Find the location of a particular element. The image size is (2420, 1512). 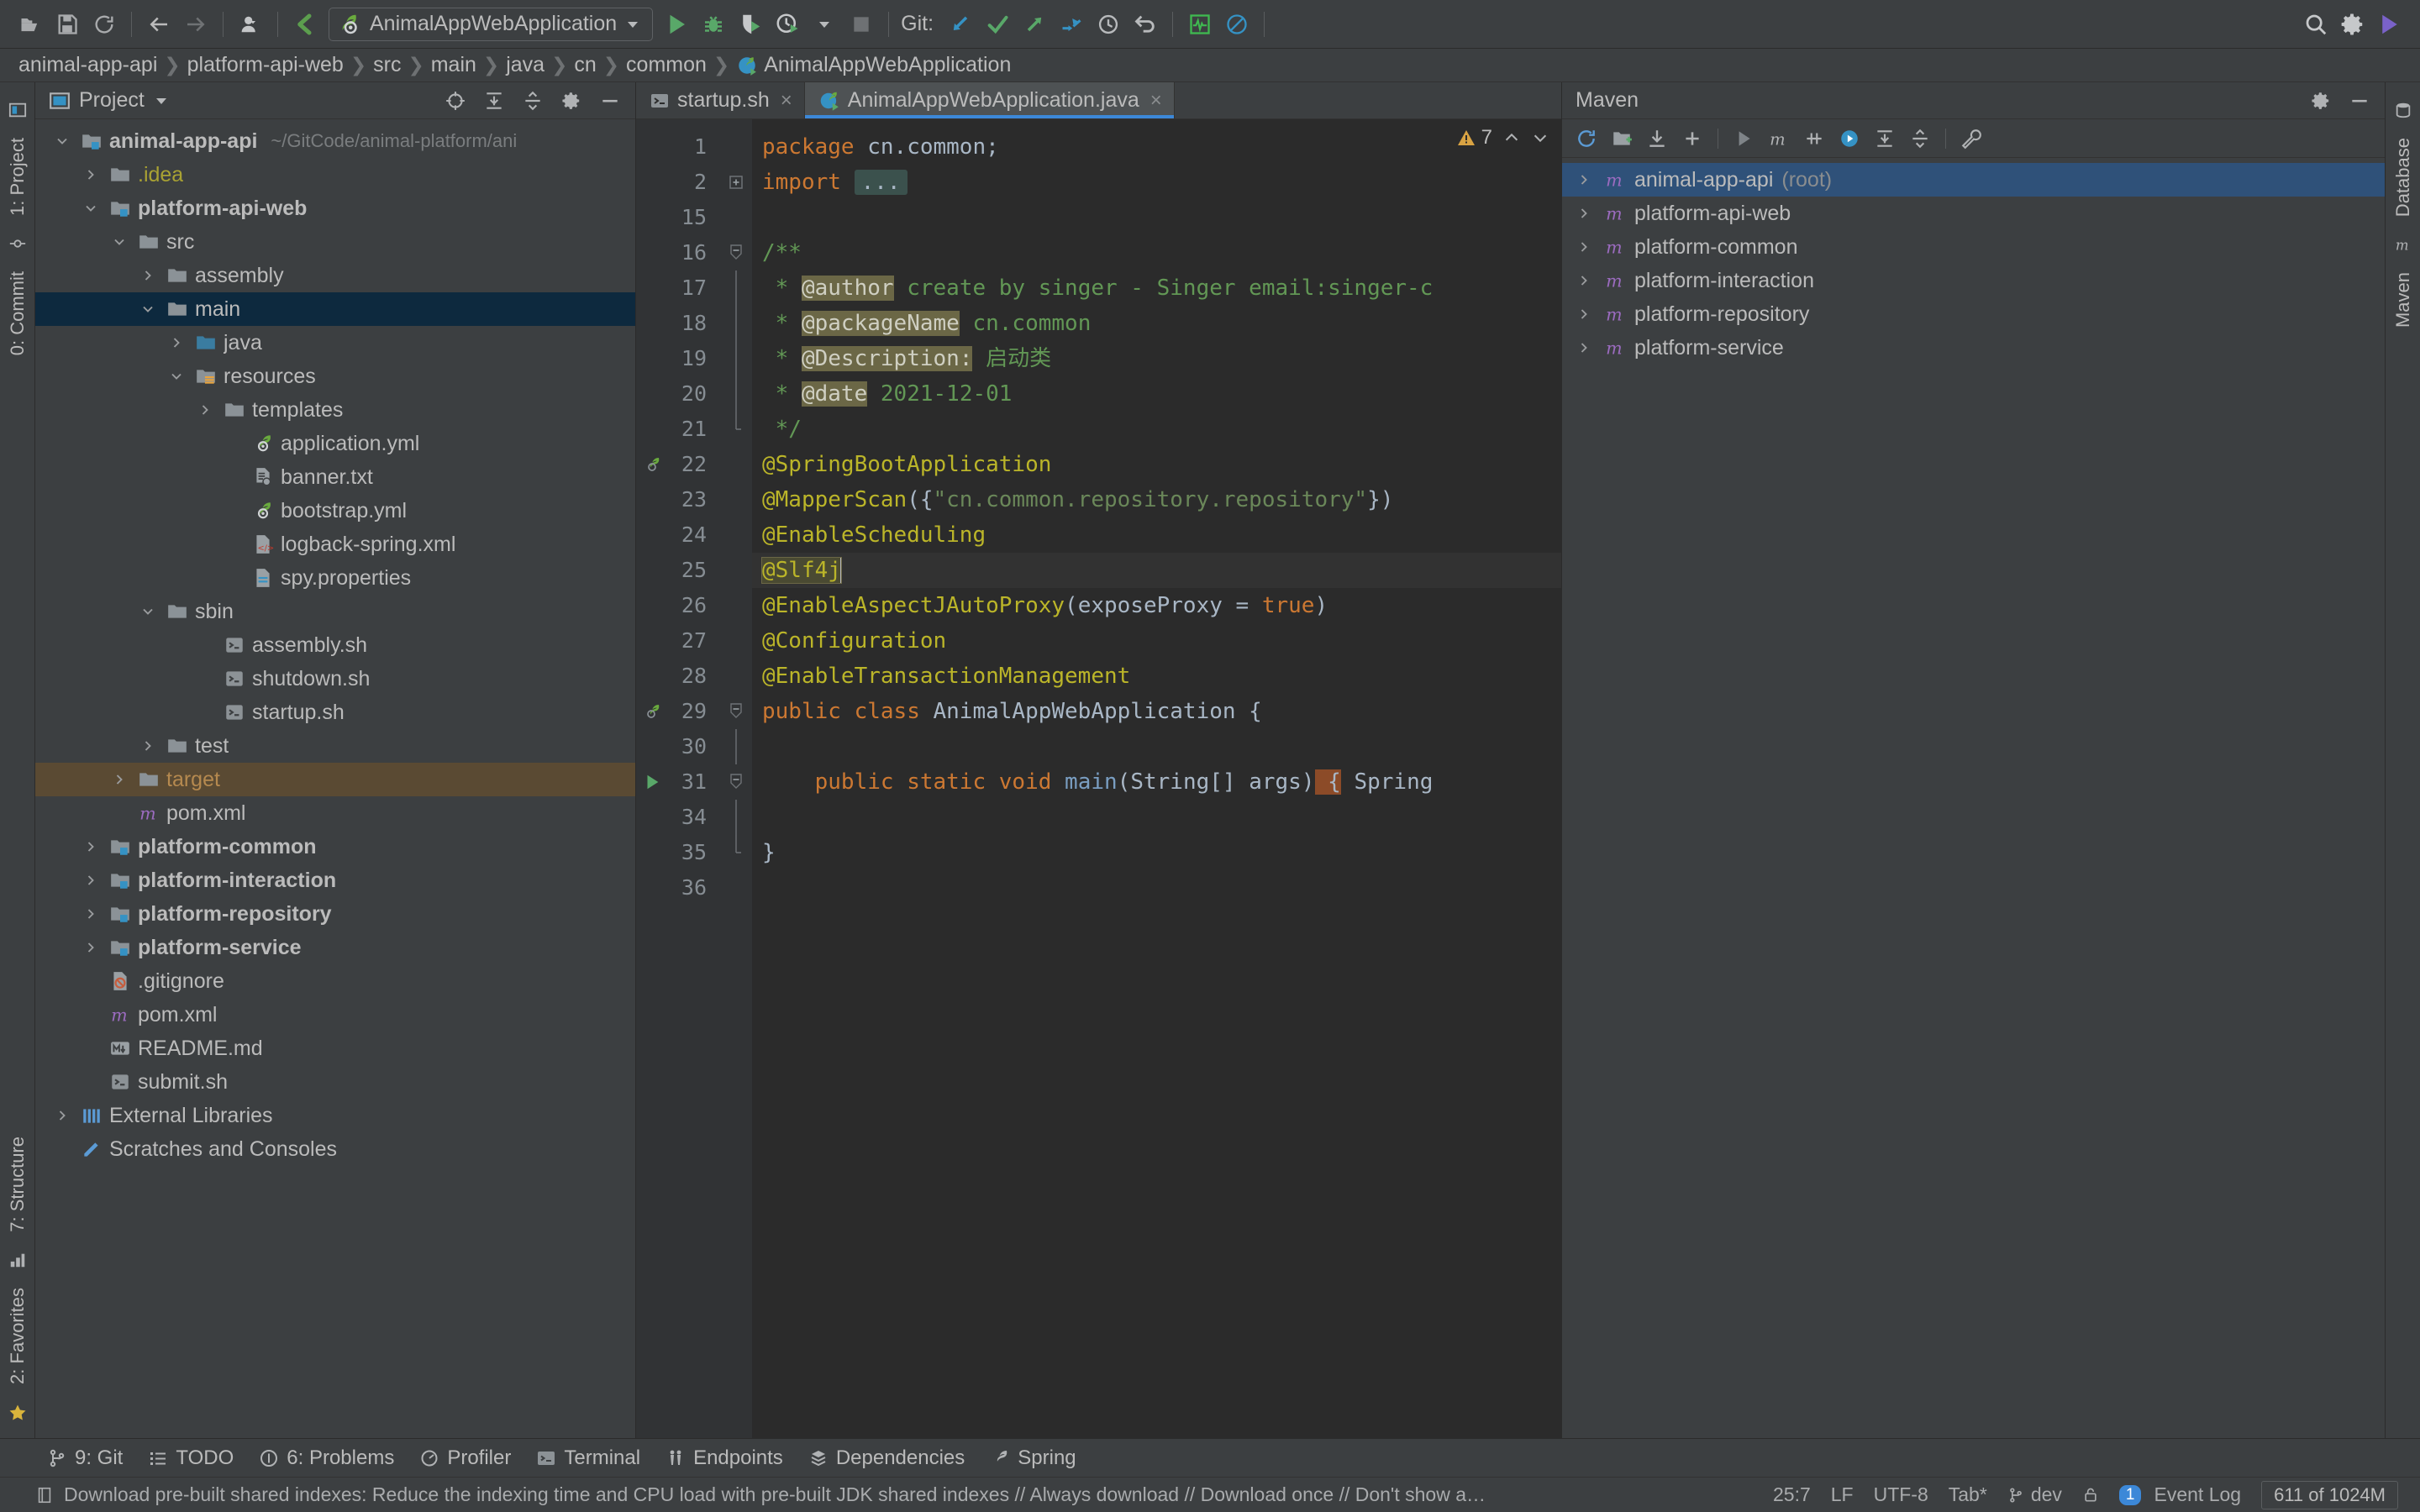

reload-icon is located at coordinates (1586, 139).